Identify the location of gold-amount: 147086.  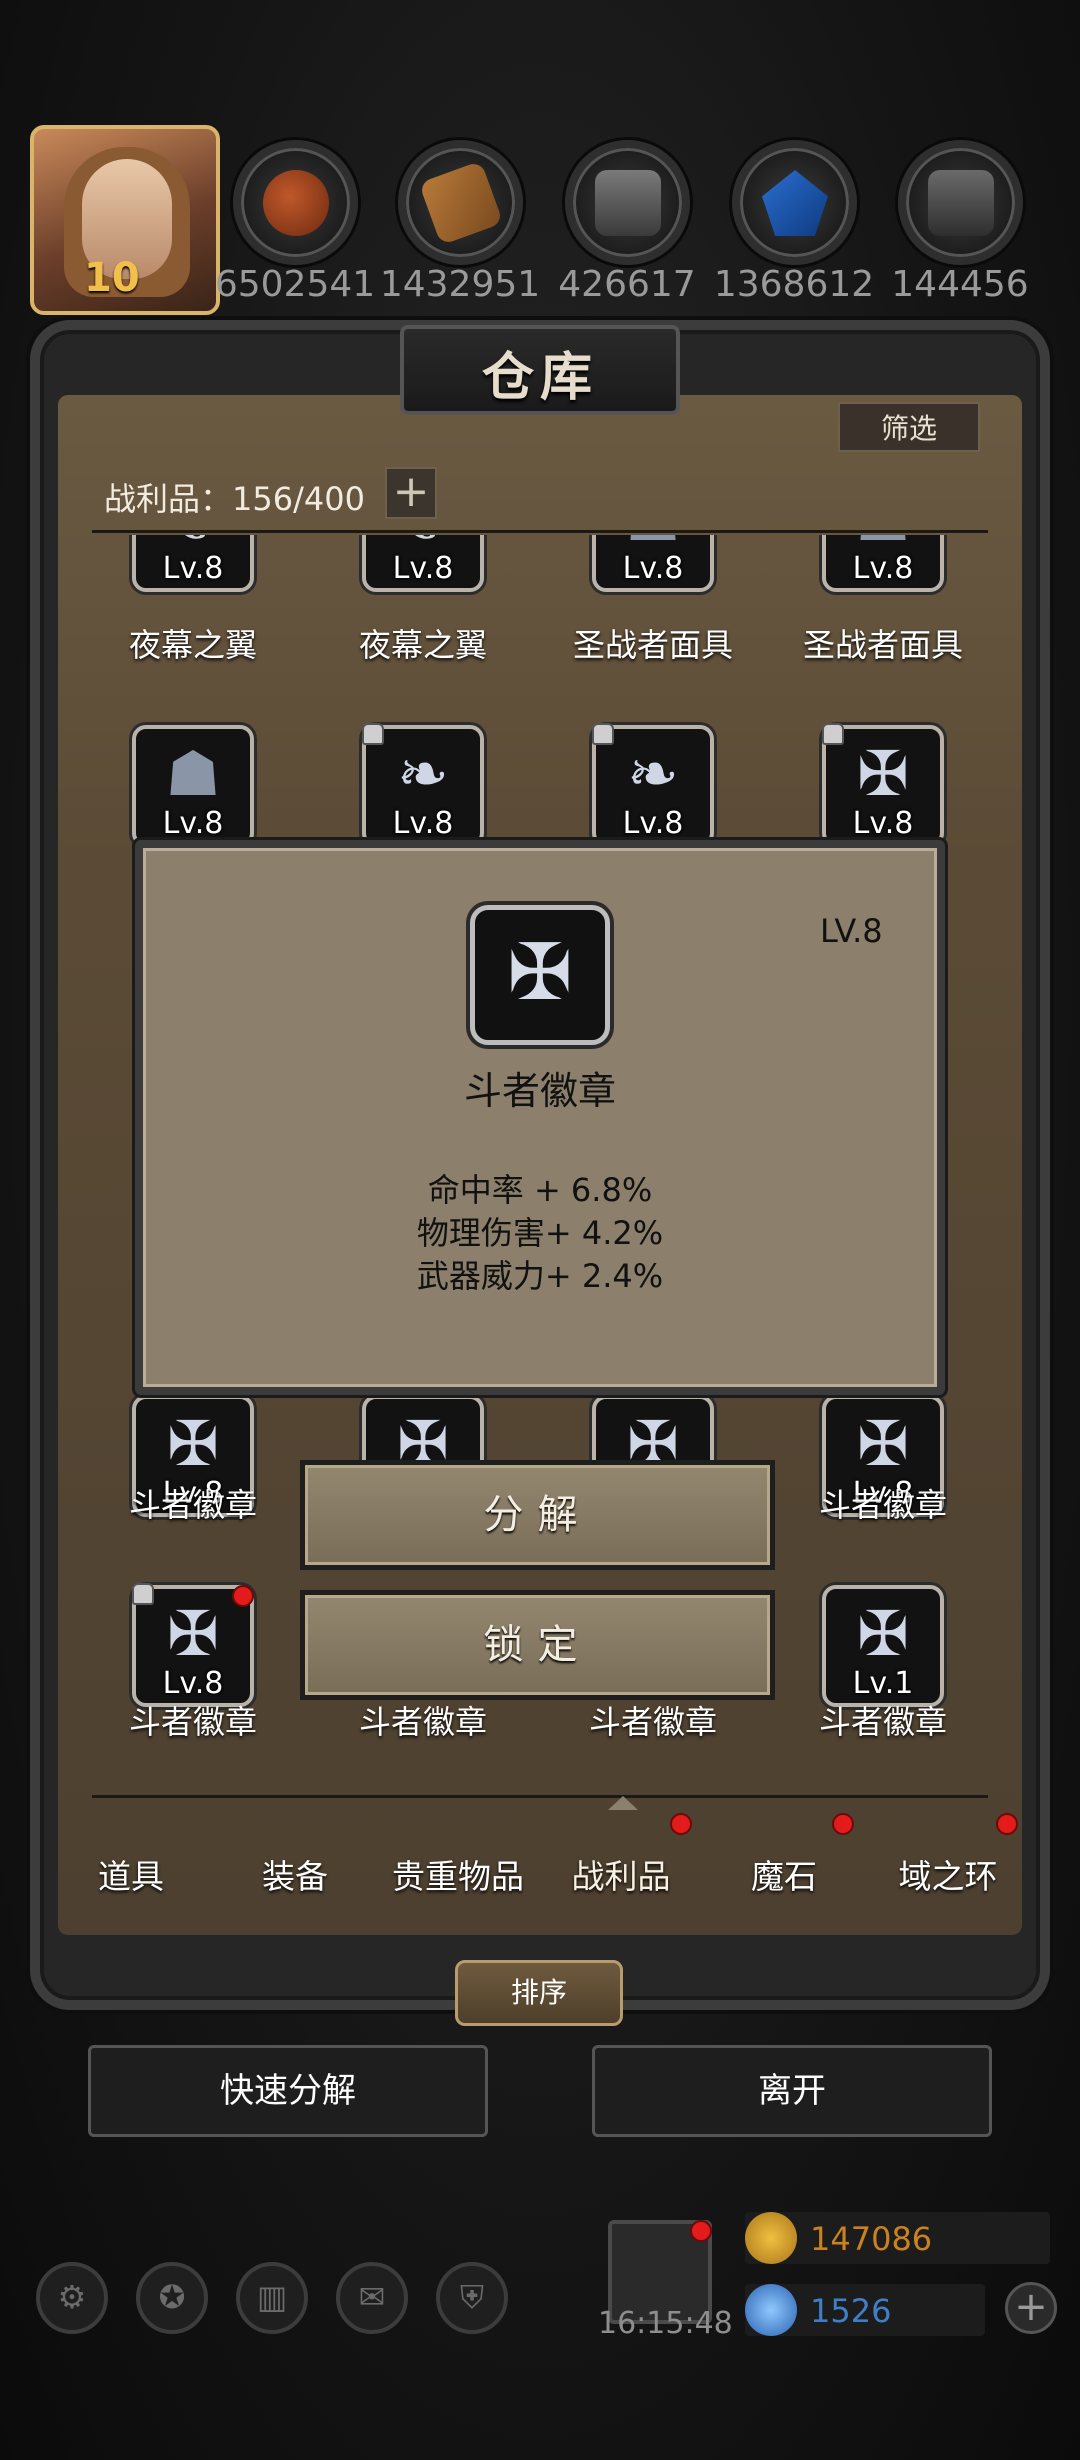
(871, 2239).